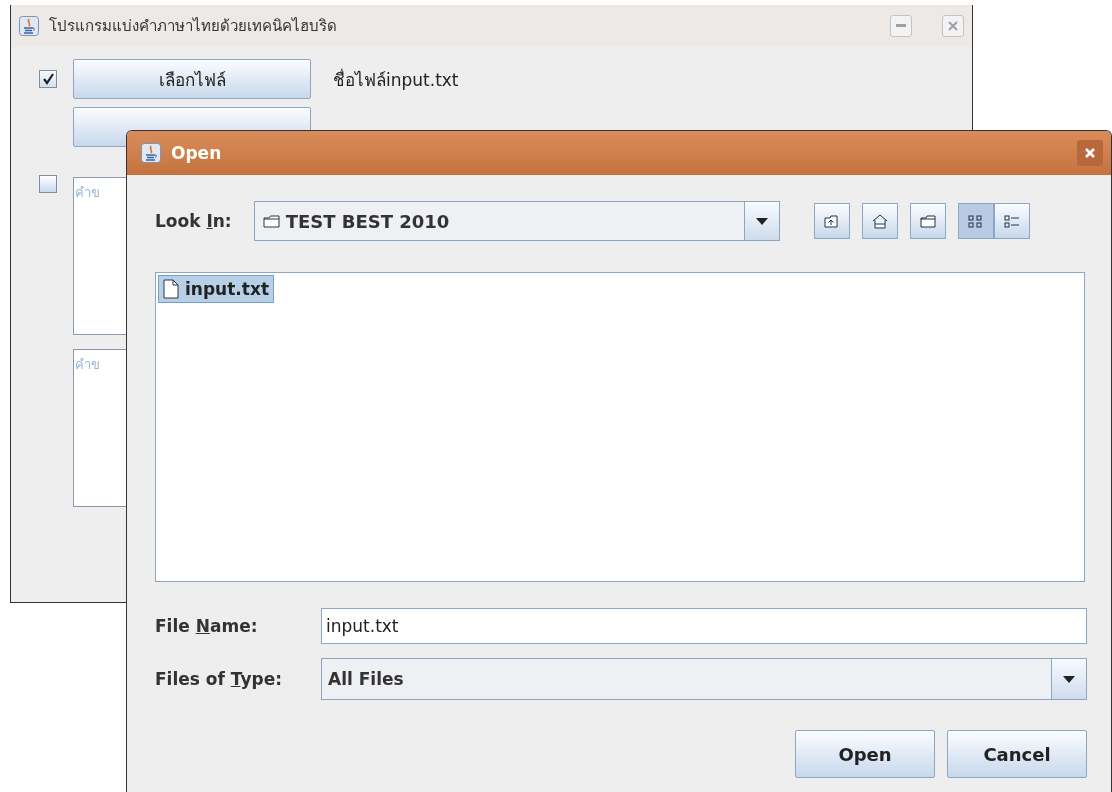 The image size is (1112, 792). I want to click on file-name-field: input.txt, so click(704, 626).